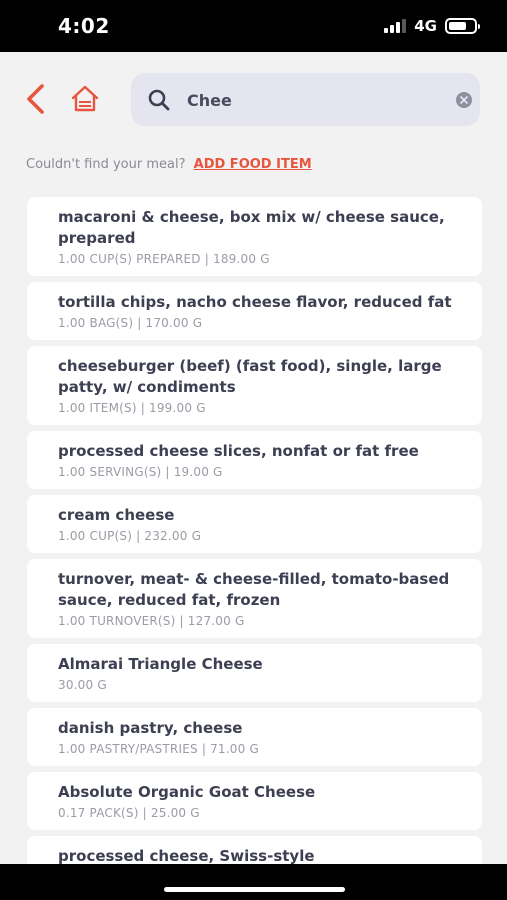  Describe the element at coordinates (129, 813) in the screenshot. I see `food-serving-detail: 0.17 PACK(S) | 25.00 G` at that location.